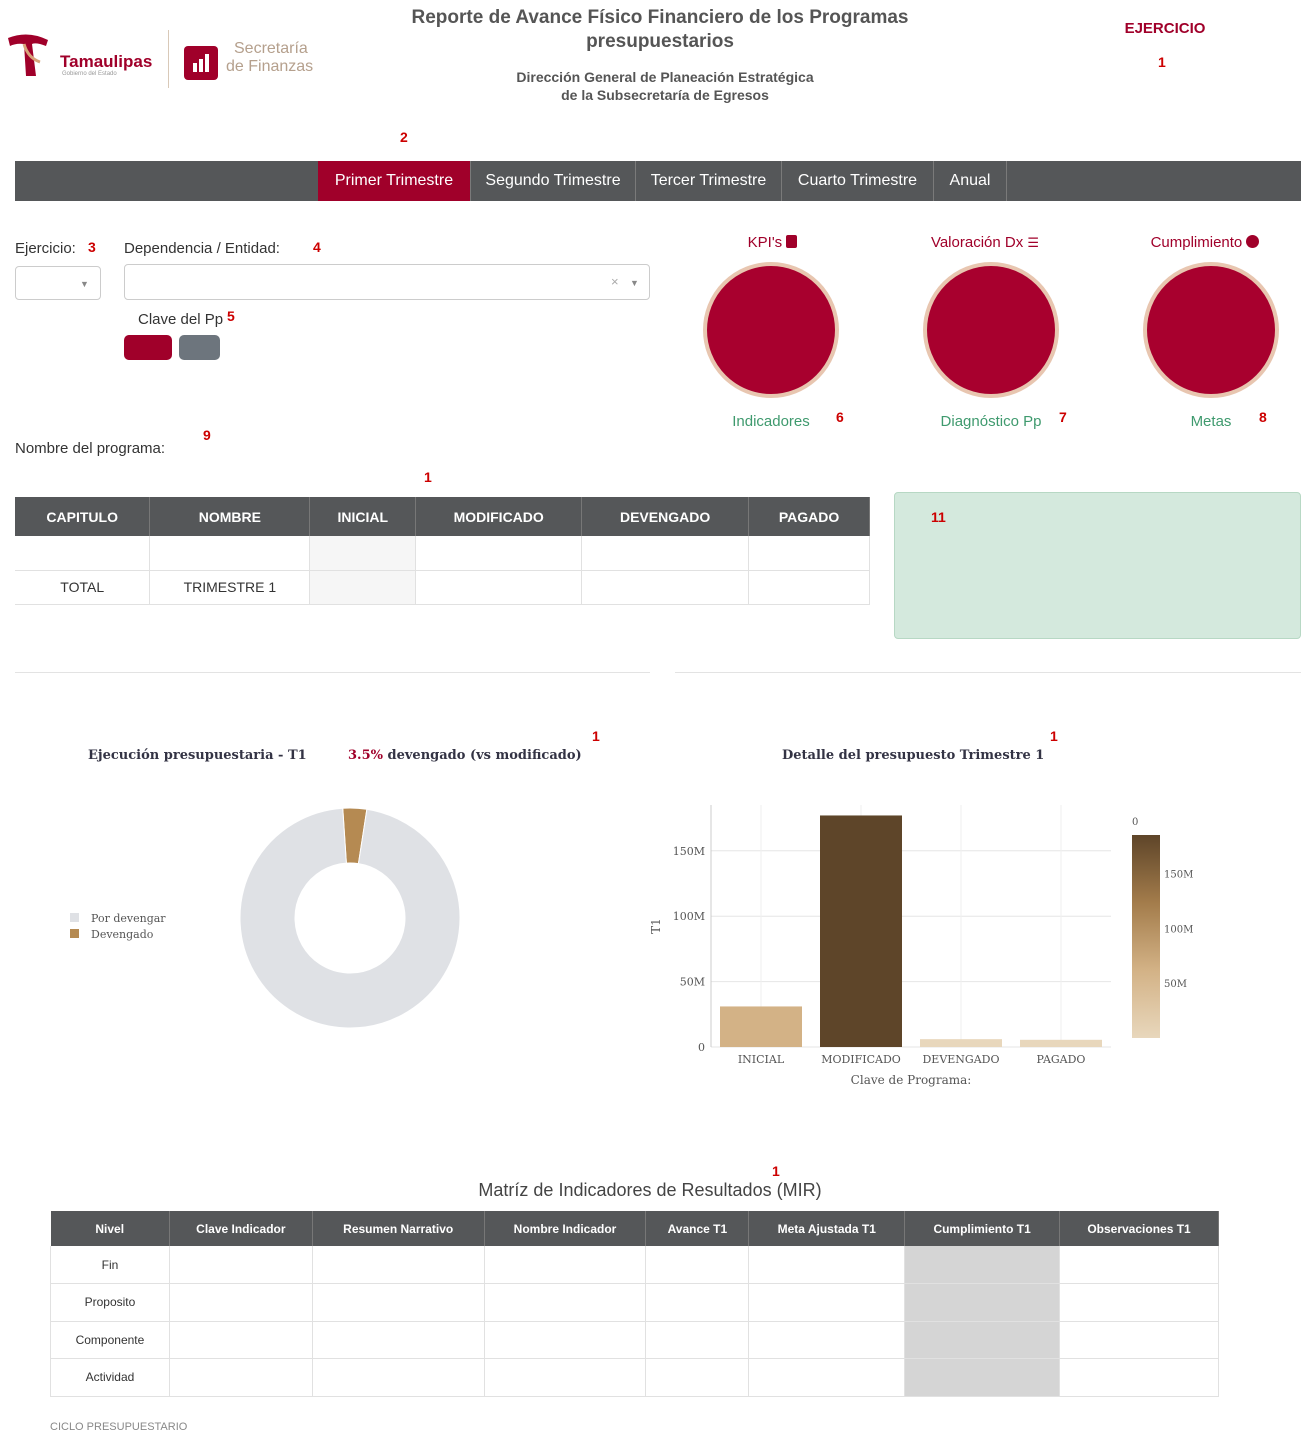 This screenshot has height=1441, width=1301. Describe the element at coordinates (840, 417) in the screenshot. I see `annotation-marker: 6` at that location.